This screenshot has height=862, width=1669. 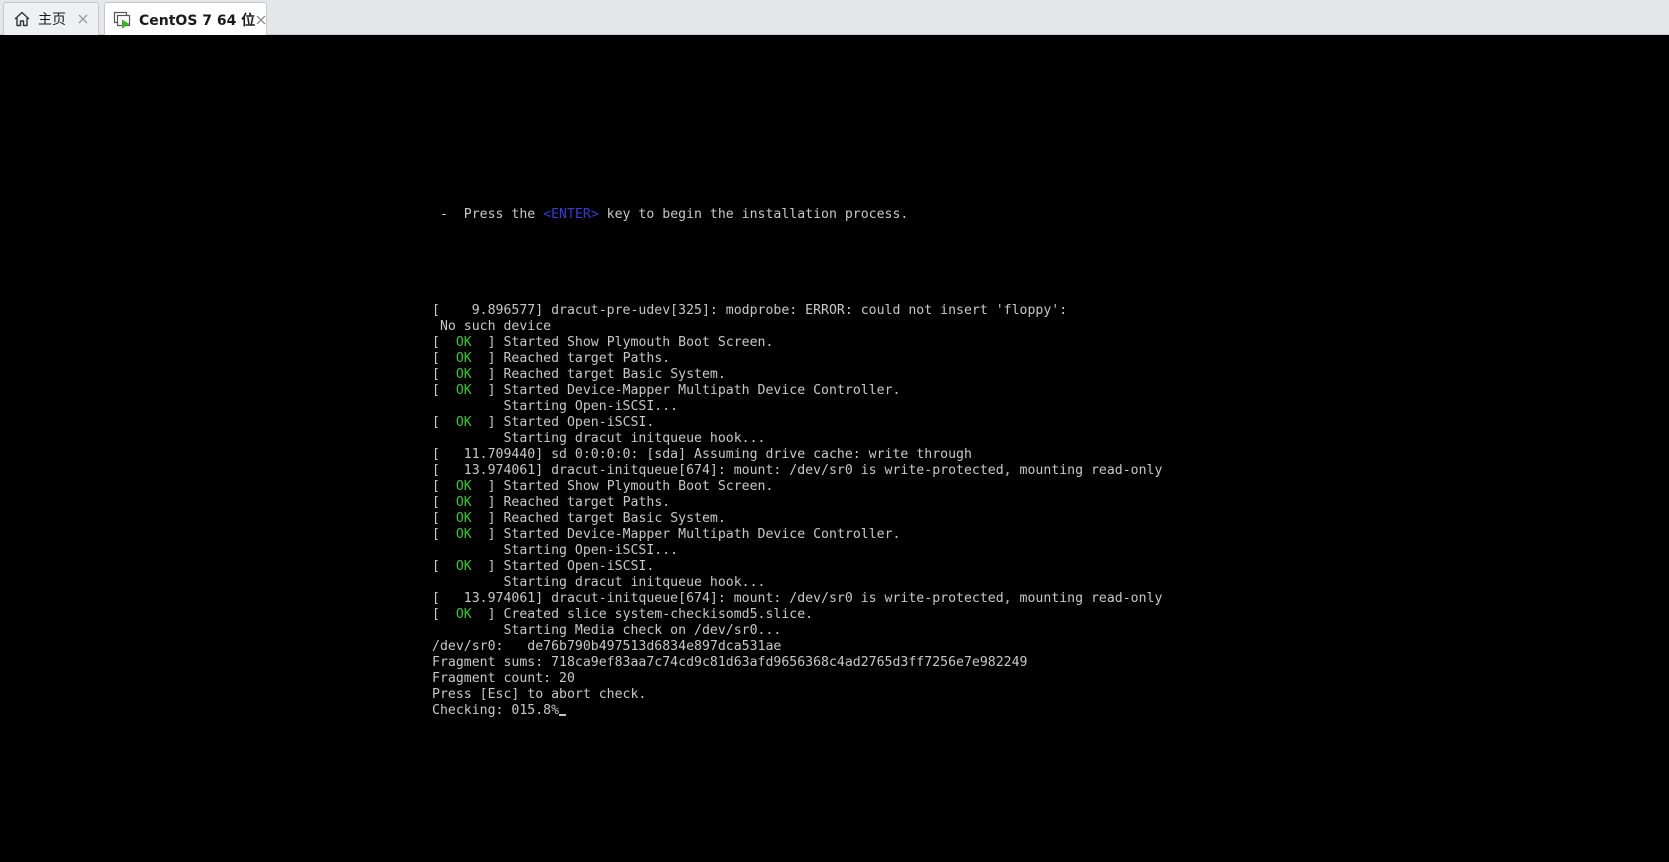 What do you see at coordinates (488, 214) in the screenshot?
I see `press-enter-before: - Press the` at bounding box center [488, 214].